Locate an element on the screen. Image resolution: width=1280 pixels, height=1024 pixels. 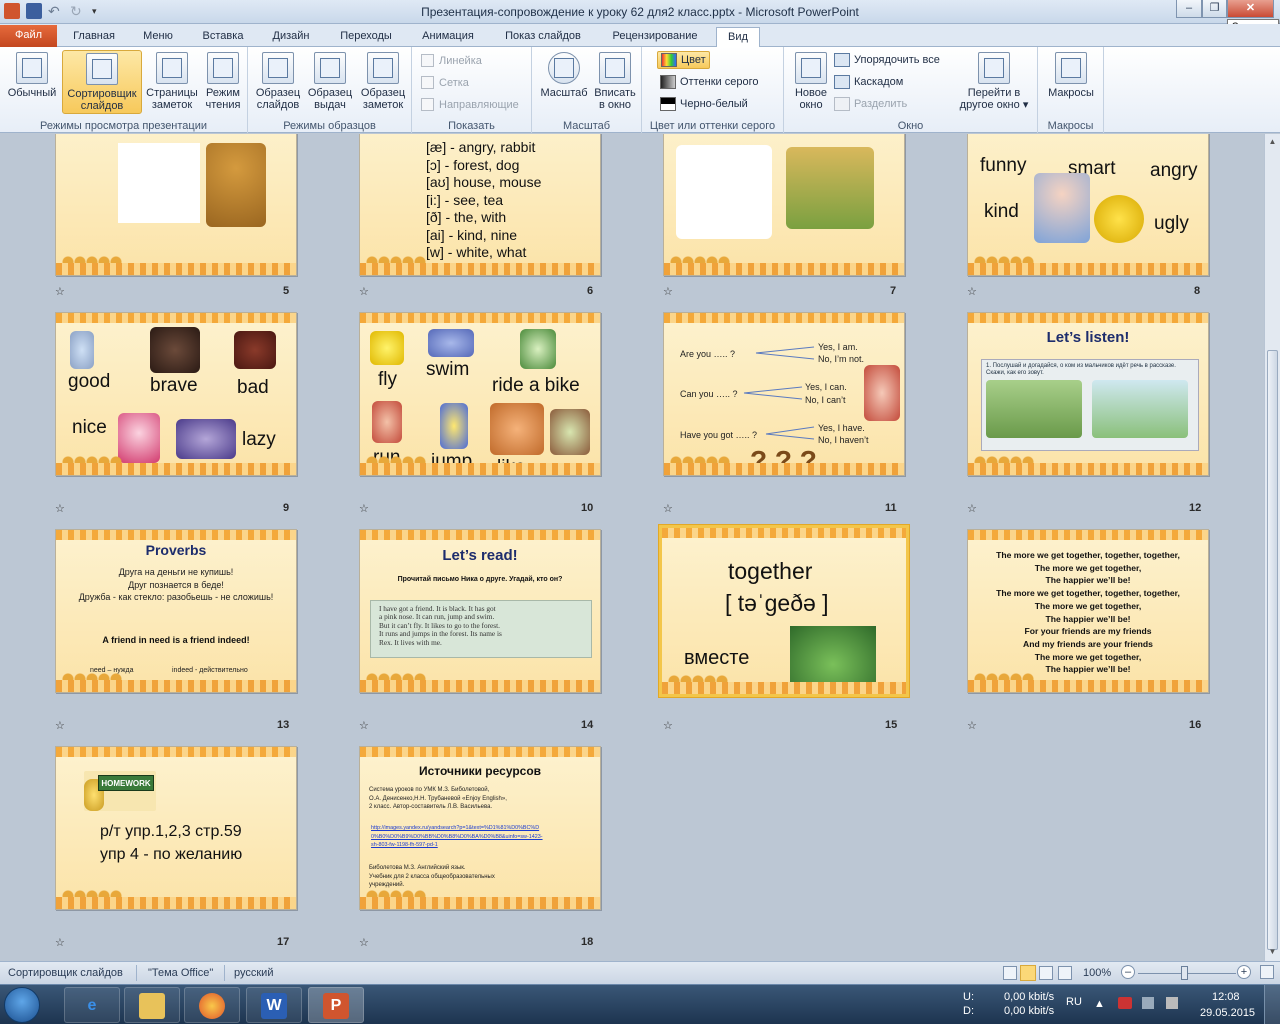
tab-home: Главная is located at coordinates (94, 37).